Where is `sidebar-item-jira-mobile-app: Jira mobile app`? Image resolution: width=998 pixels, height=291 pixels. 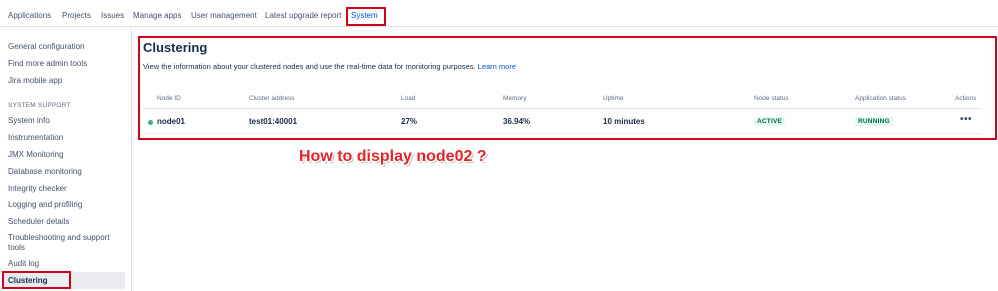
sidebar-item-jira-mobile-app: Jira mobile app is located at coordinates (35, 81).